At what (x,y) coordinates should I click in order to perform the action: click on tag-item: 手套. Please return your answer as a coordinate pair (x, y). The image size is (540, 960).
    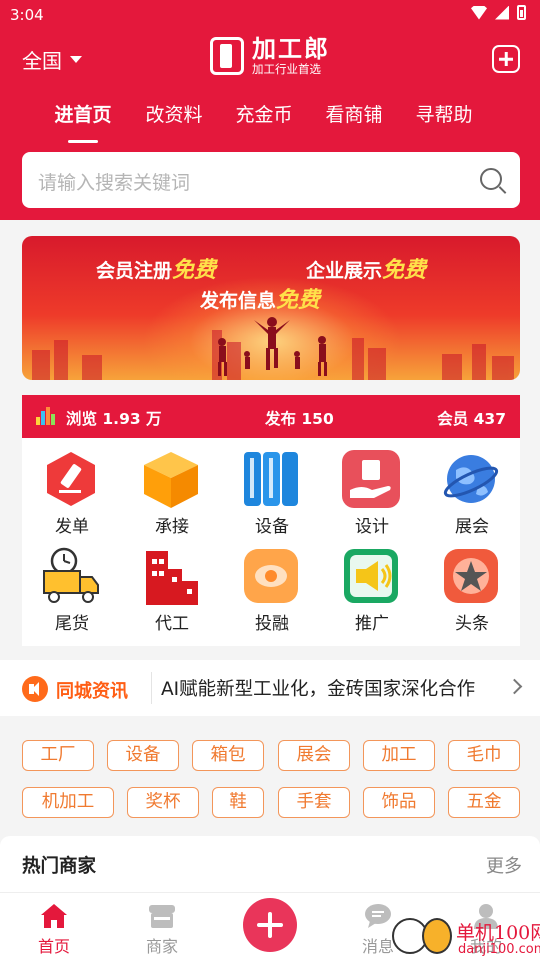
    Looking at the image, I should click on (314, 802).